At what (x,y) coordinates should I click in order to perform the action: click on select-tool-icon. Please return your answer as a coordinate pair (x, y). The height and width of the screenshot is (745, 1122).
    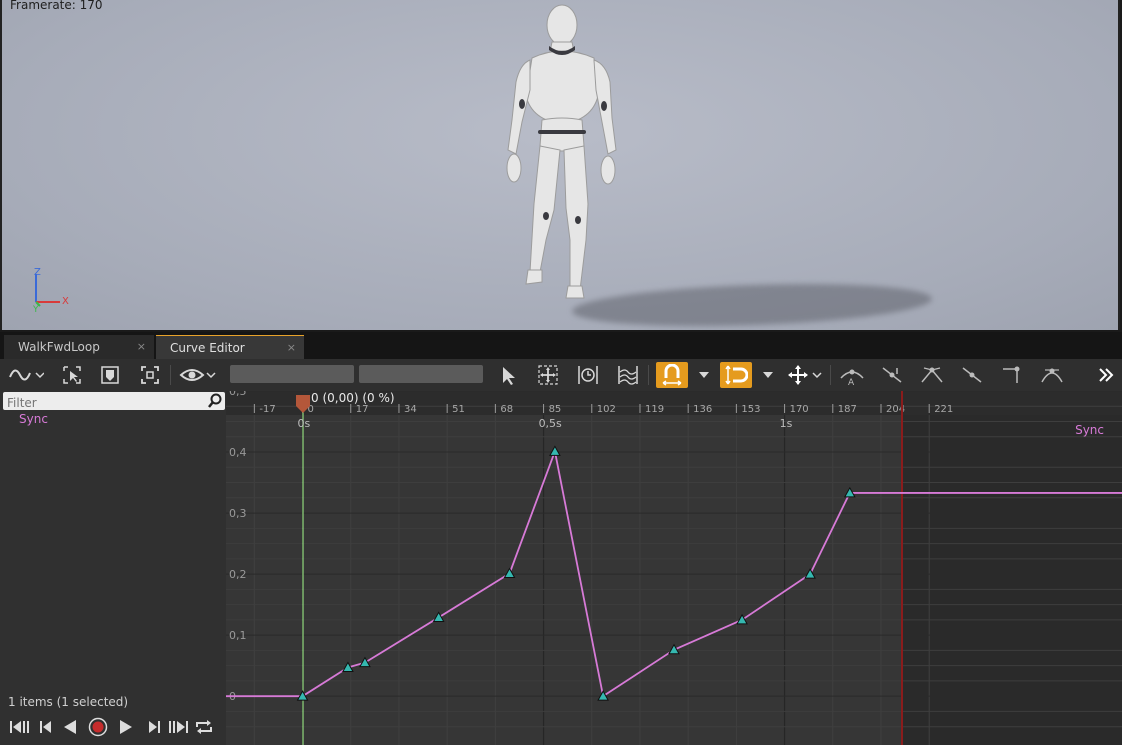
    Looking at the image, I should click on (508, 375).